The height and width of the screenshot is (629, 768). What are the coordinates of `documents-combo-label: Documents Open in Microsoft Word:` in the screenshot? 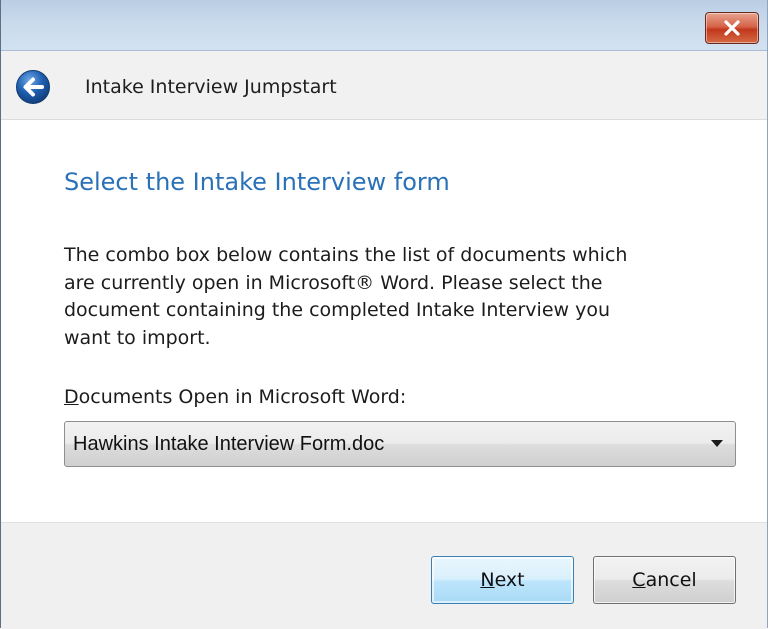 It's located at (235, 397).